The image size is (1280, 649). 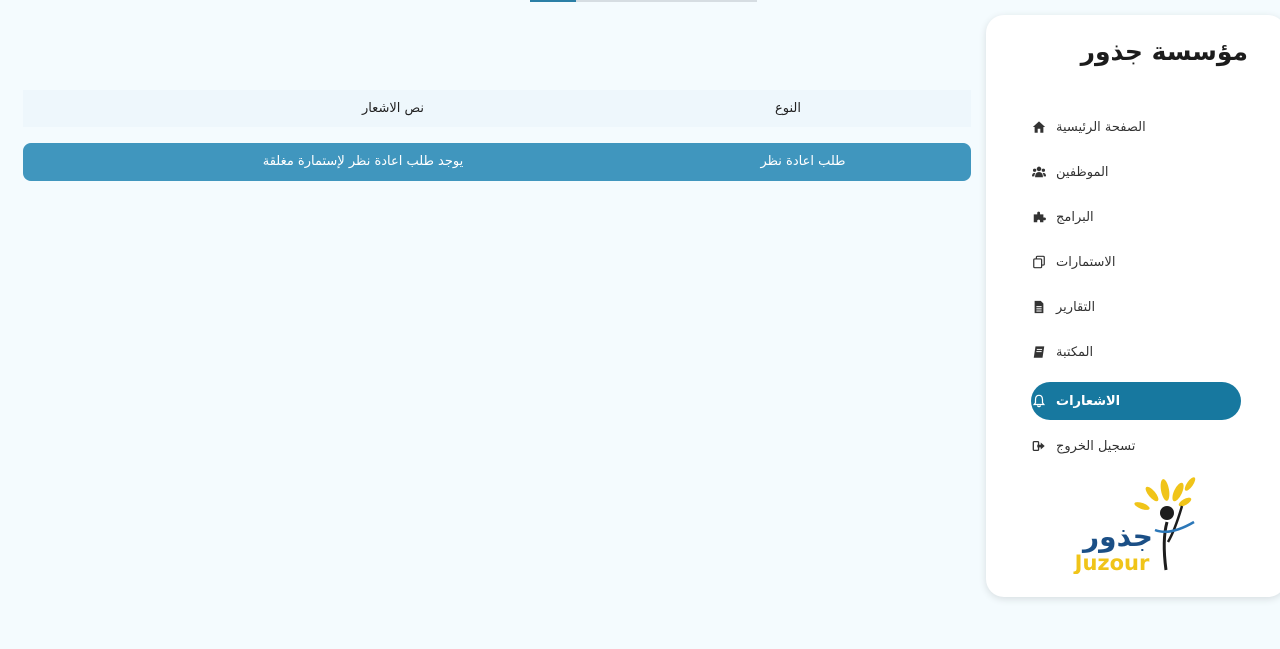 What do you see at coordinates (1136, 401) in the screenshot?
I see `sidebar-item-notifications: الاشعارات` at bounding box center [1136, 401].